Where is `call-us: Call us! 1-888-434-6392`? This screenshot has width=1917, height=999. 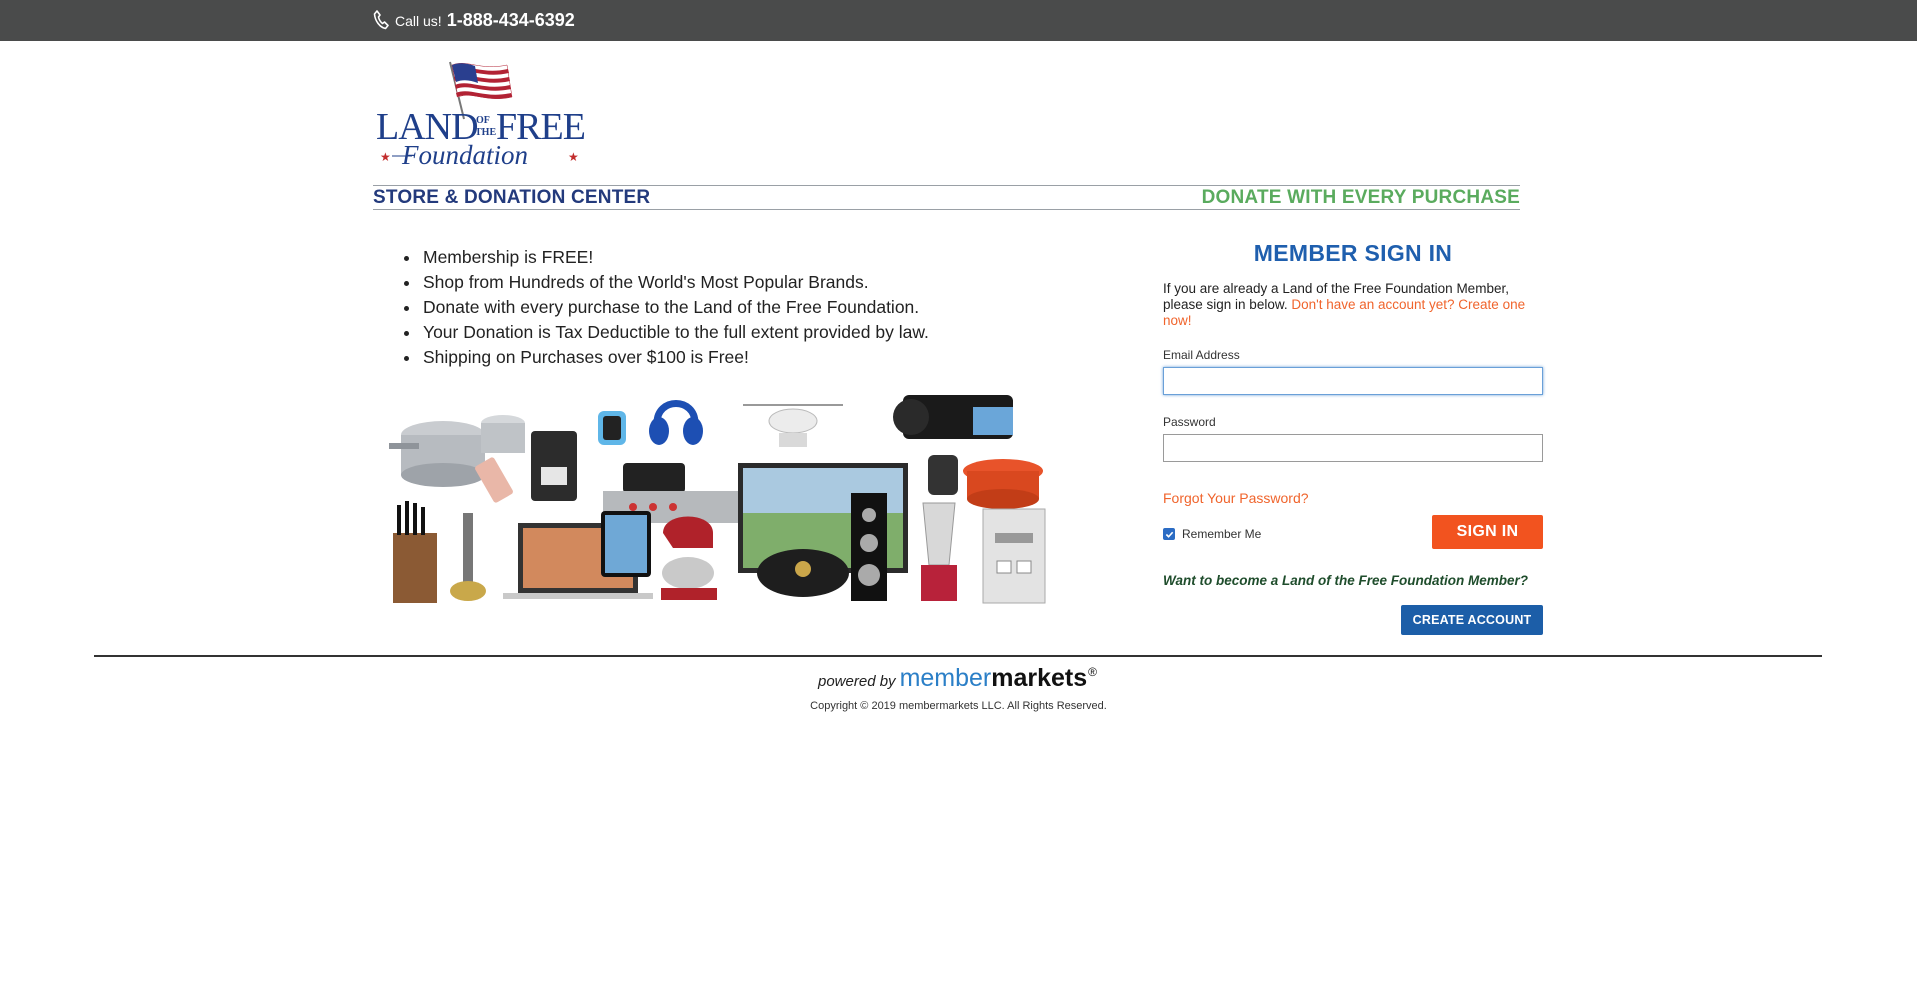 call-us: Call us! 1-888-434-6392 is located at coordinates (474, 20).